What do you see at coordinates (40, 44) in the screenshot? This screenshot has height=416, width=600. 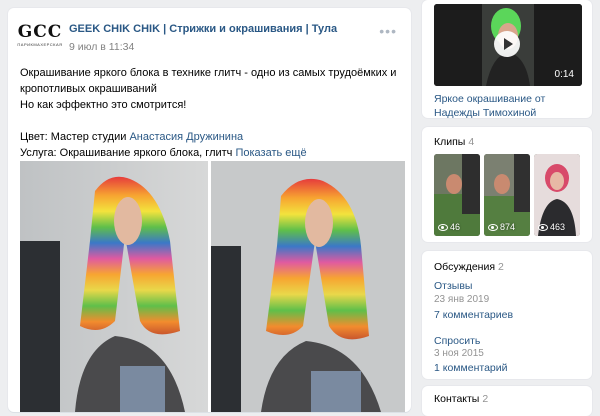 I see `logo-subtitle: ПАРИКМАХЕРСКАЯ` at bounding box center [40, 44].